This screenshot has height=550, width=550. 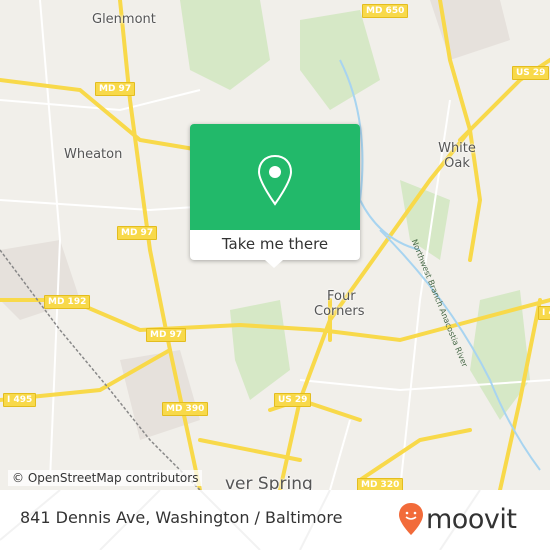 What do you see at coordinates (385, 11) in the screenshot?
I see `route-shield: MD 650` at bounding box center [385, 11].